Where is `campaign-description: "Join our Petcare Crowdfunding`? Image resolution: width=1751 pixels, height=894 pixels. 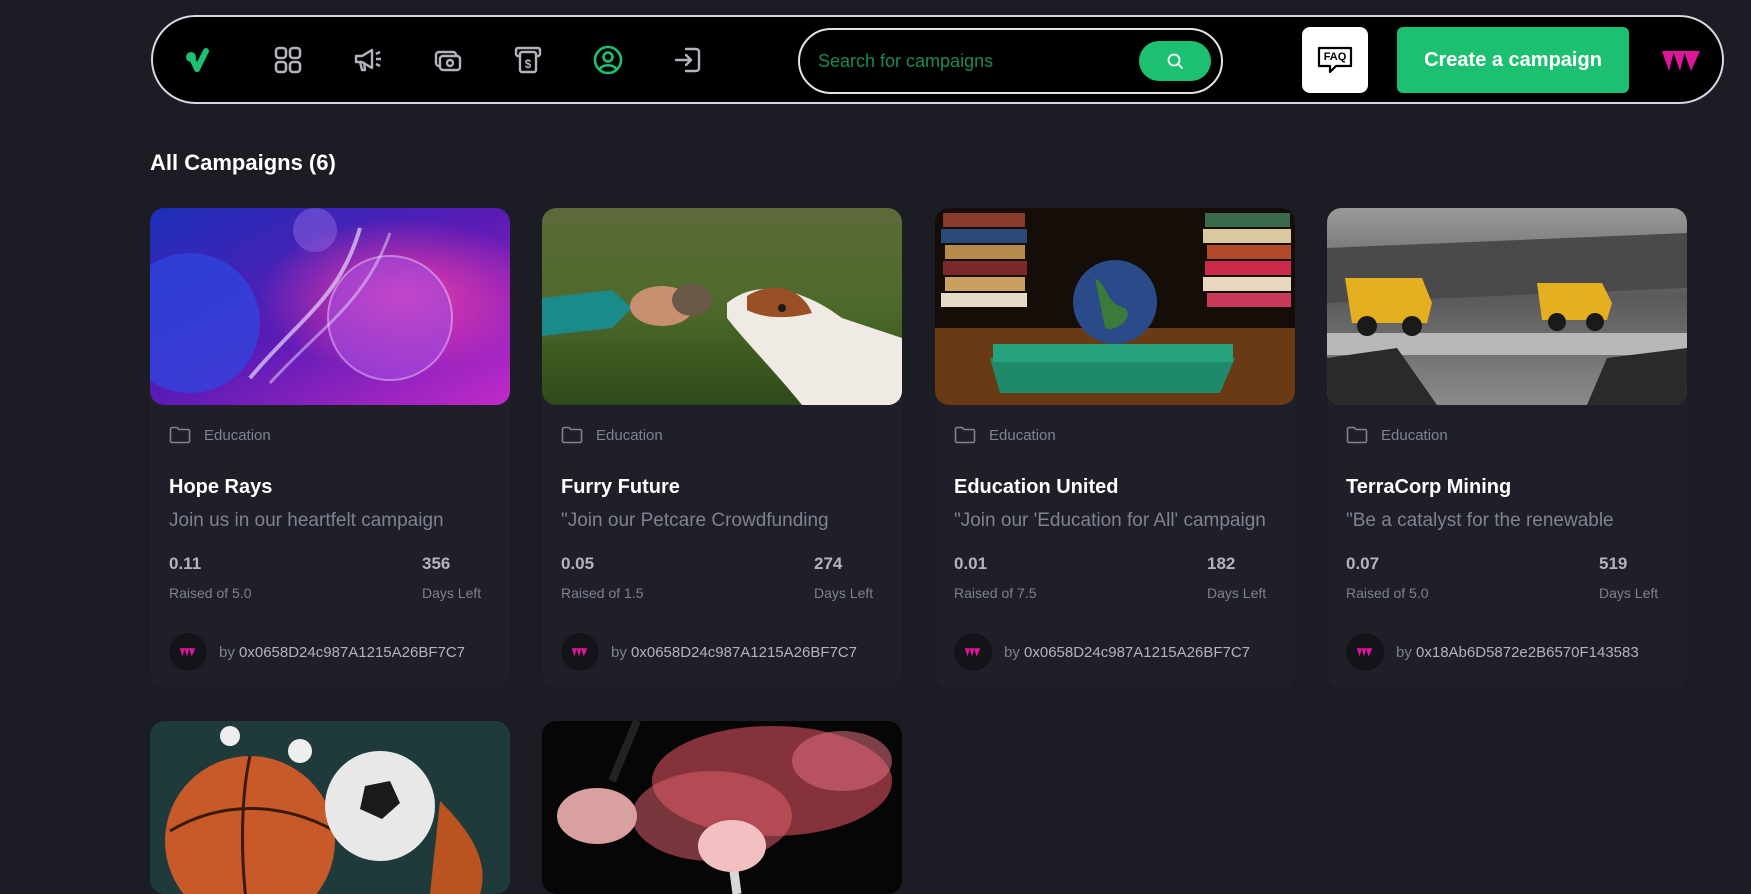
campaign-description: "Join our Petcare Crowdfunding is located at coordinates (695, 520).